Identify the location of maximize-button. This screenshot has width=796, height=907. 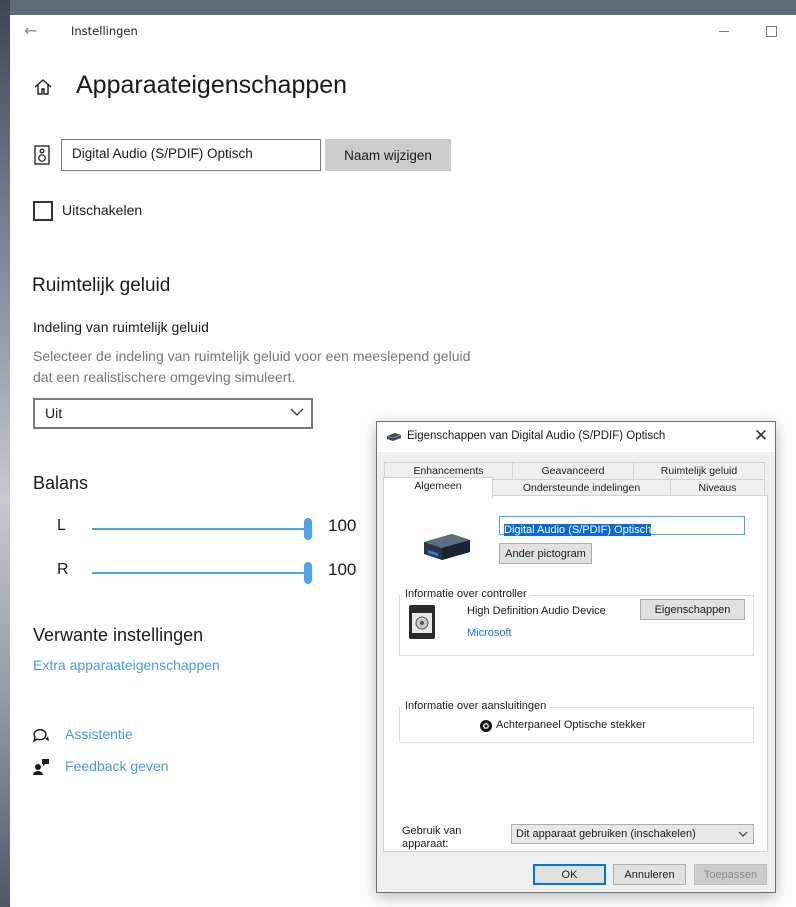
(774, 31).